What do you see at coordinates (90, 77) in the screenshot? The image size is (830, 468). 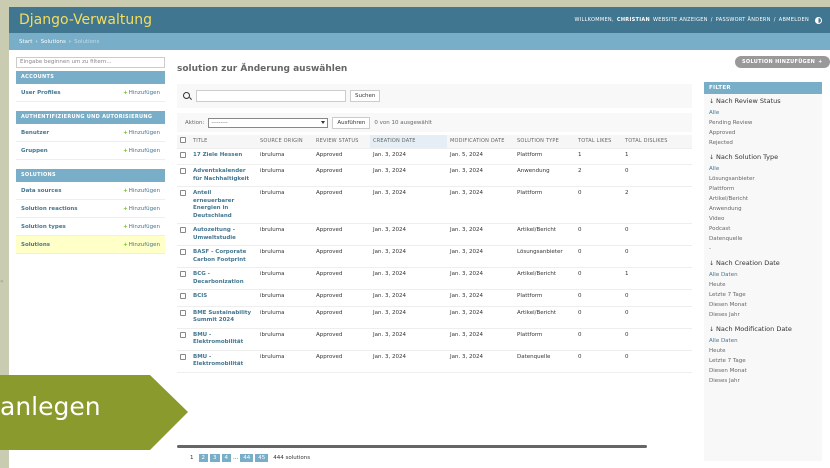 I see `app-caption: ACCOUNTS` at bounding box center [90, 77].